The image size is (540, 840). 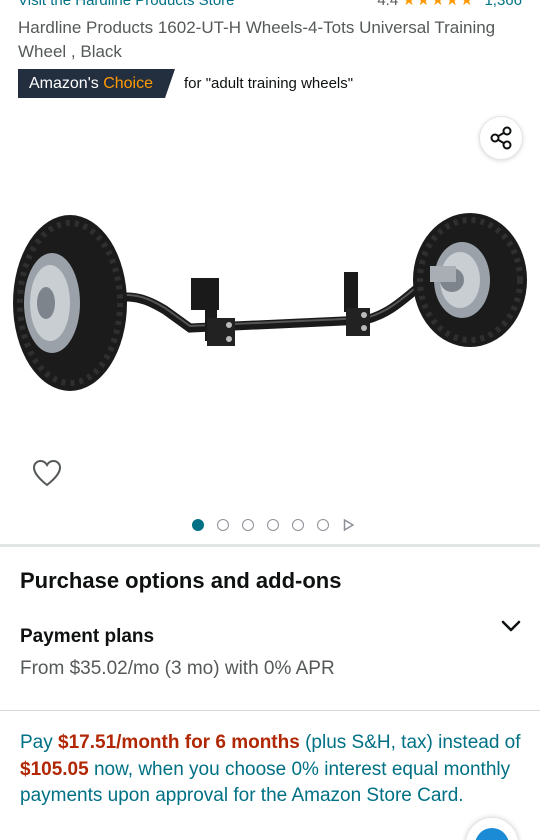 I want to click on store-link: Visit the Hardline Products Store, so click(x=197, y=4).